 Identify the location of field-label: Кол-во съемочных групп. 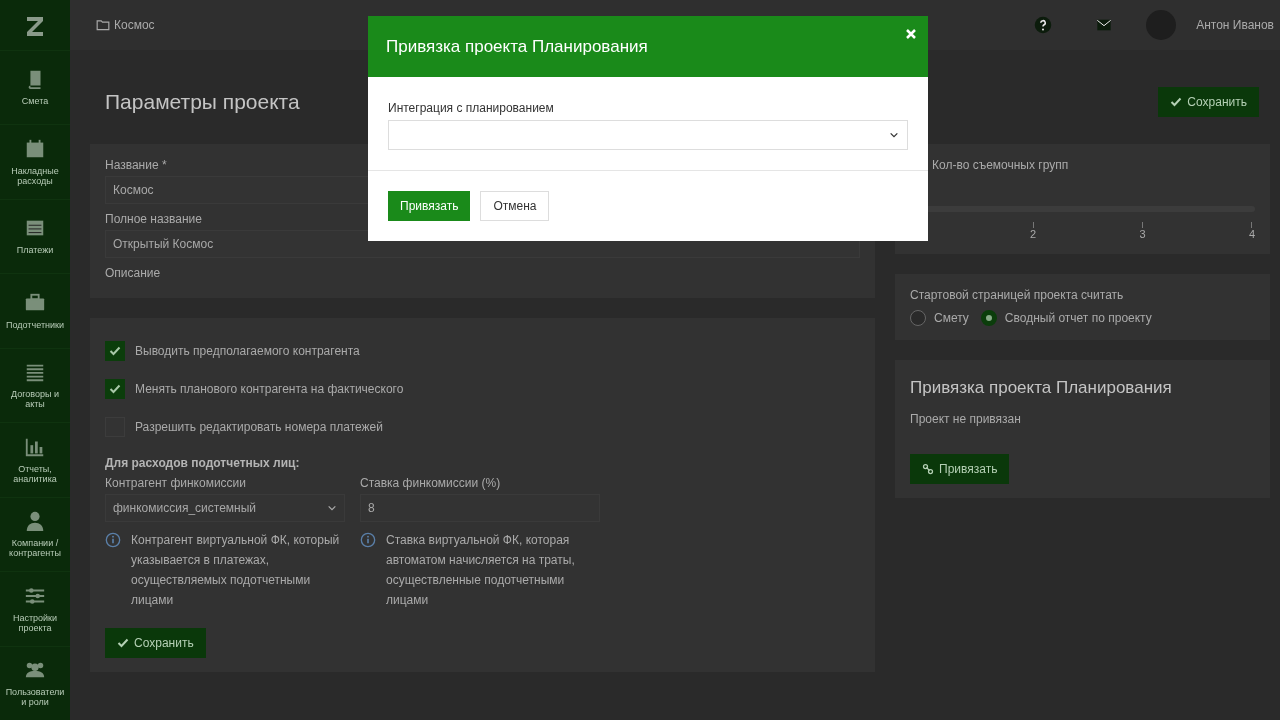
(1001, 165).